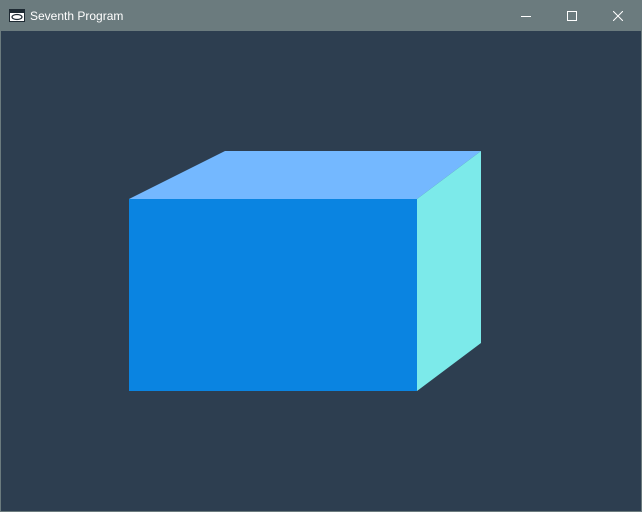  Describe the element at coordinates (321, 16) in the screenshot. I see `title-bar: Seventh Program` at that location.